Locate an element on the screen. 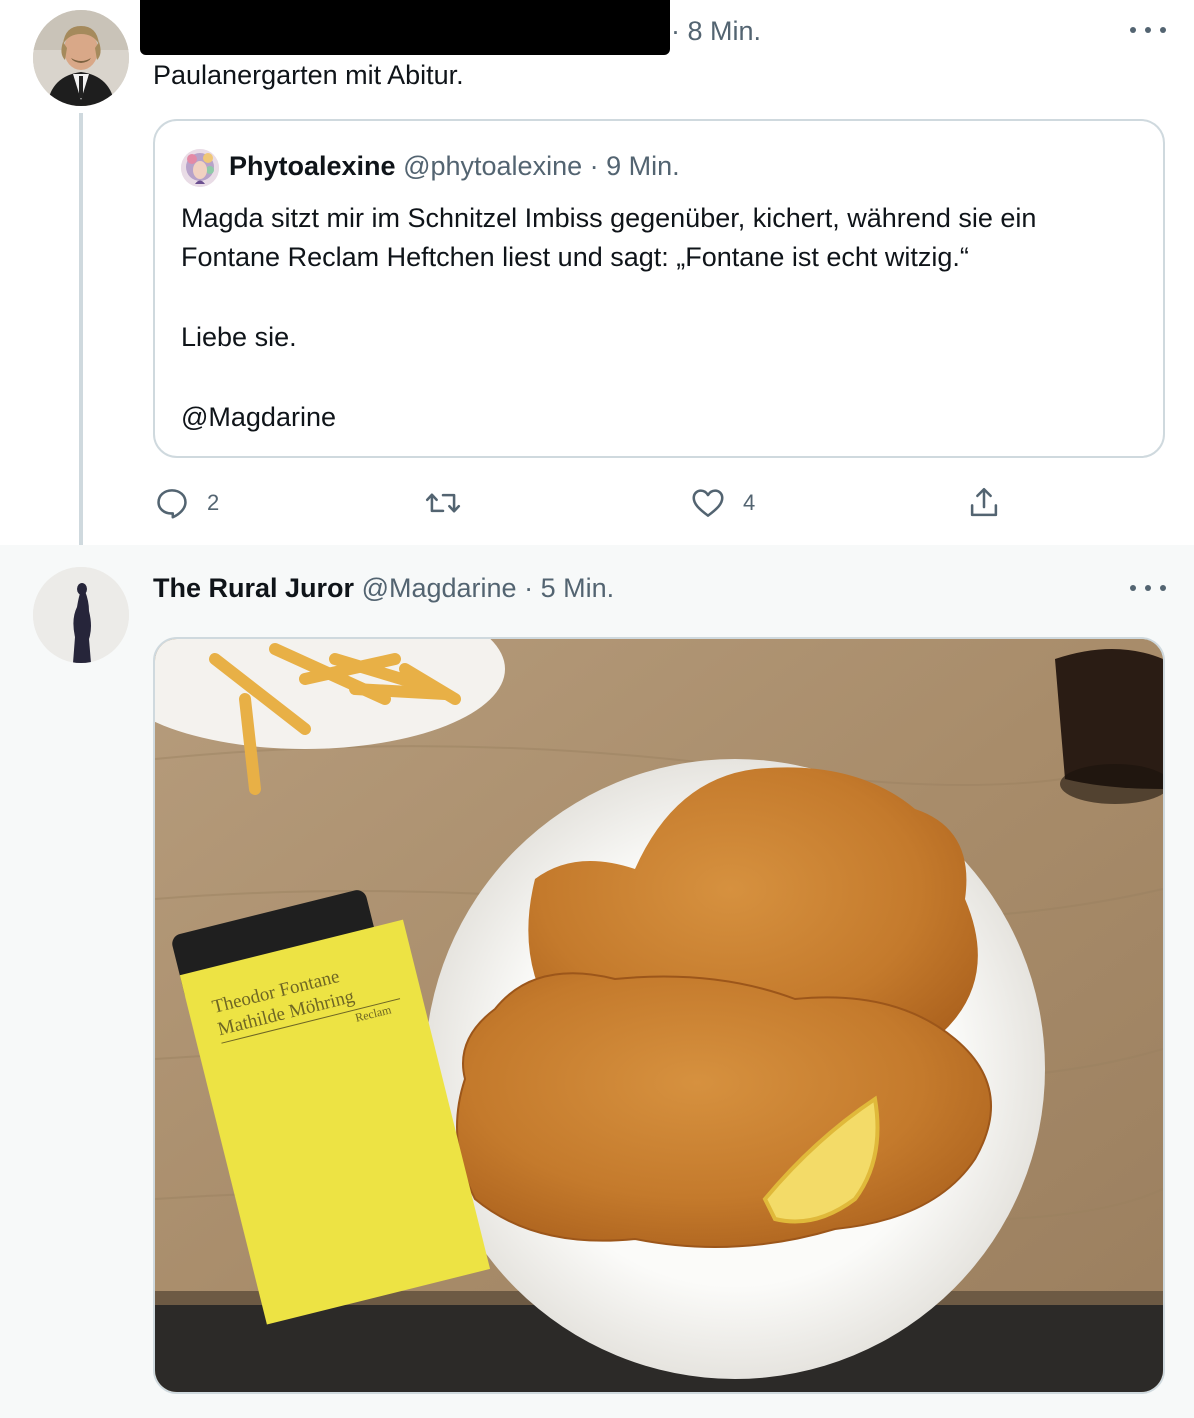 The width and height of the screenshot is (1194, 1418). author-name: The Rural Juror is located at coordinates (253, 588).